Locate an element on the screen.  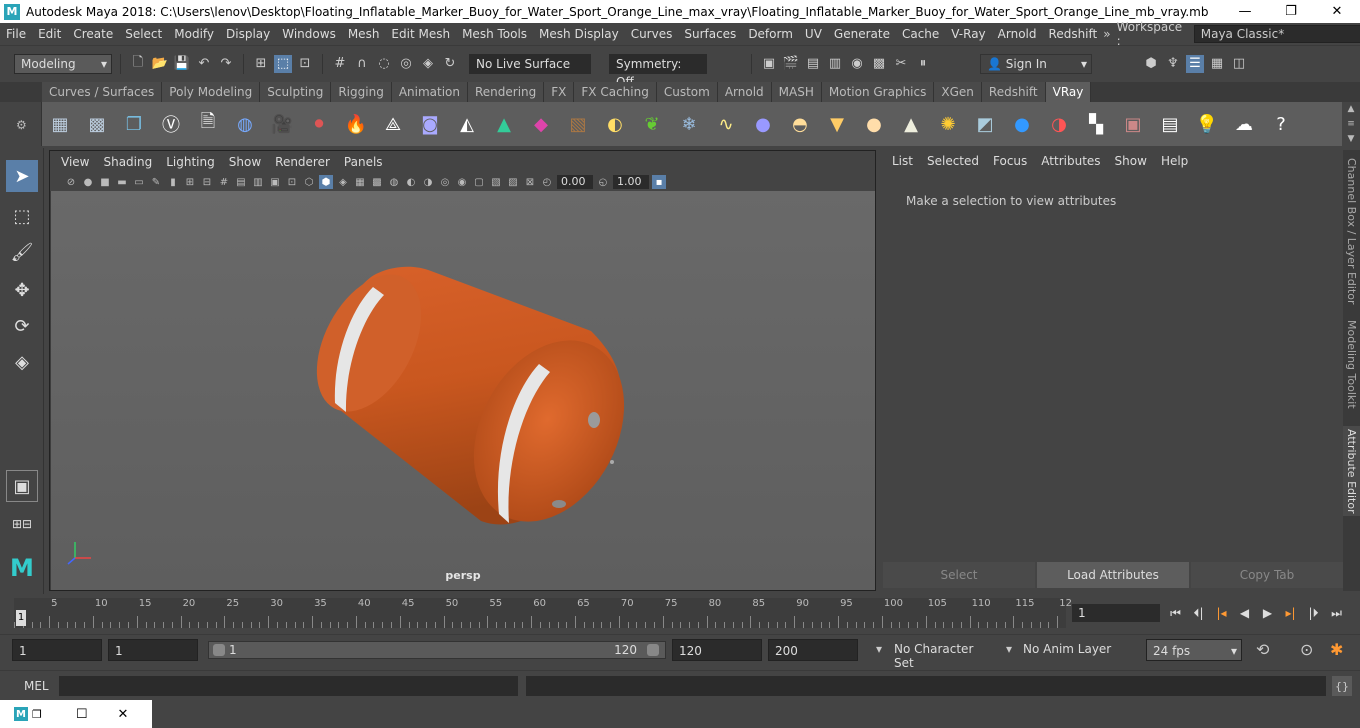
four-view-layout-icon: ⊞⊟ is located at coordinates (22, 524).